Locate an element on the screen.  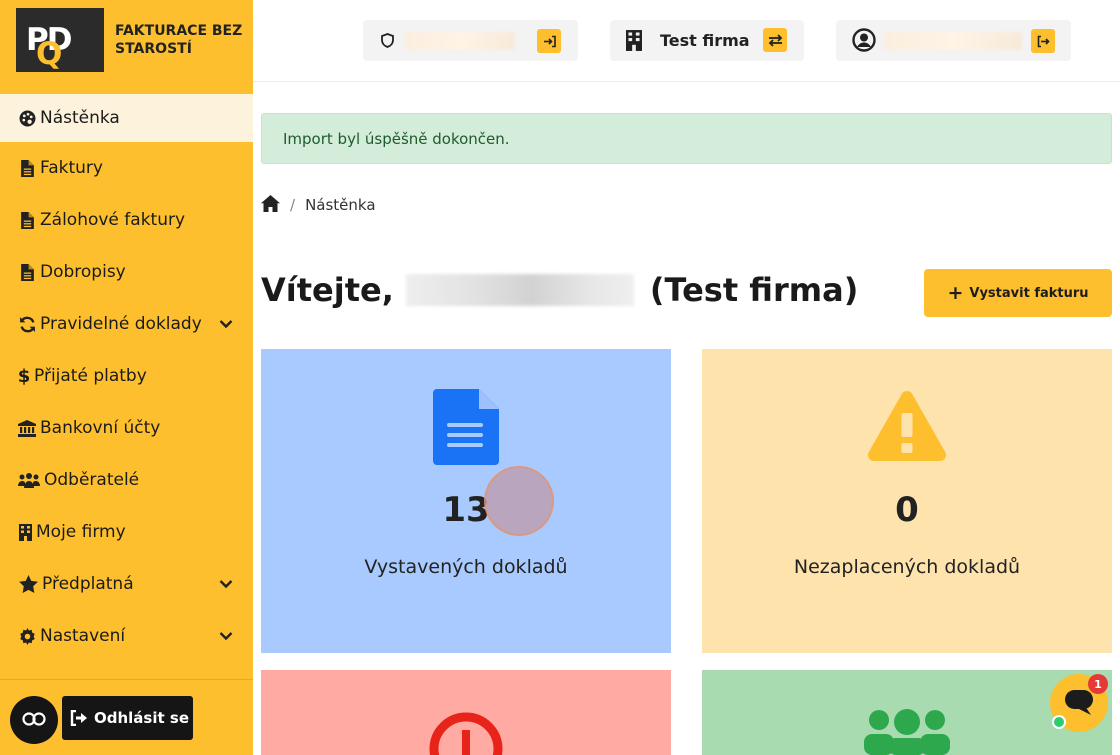
sidebar-item-bankovni-ucty: Bankovní účty is located at coordinates (126, 428).